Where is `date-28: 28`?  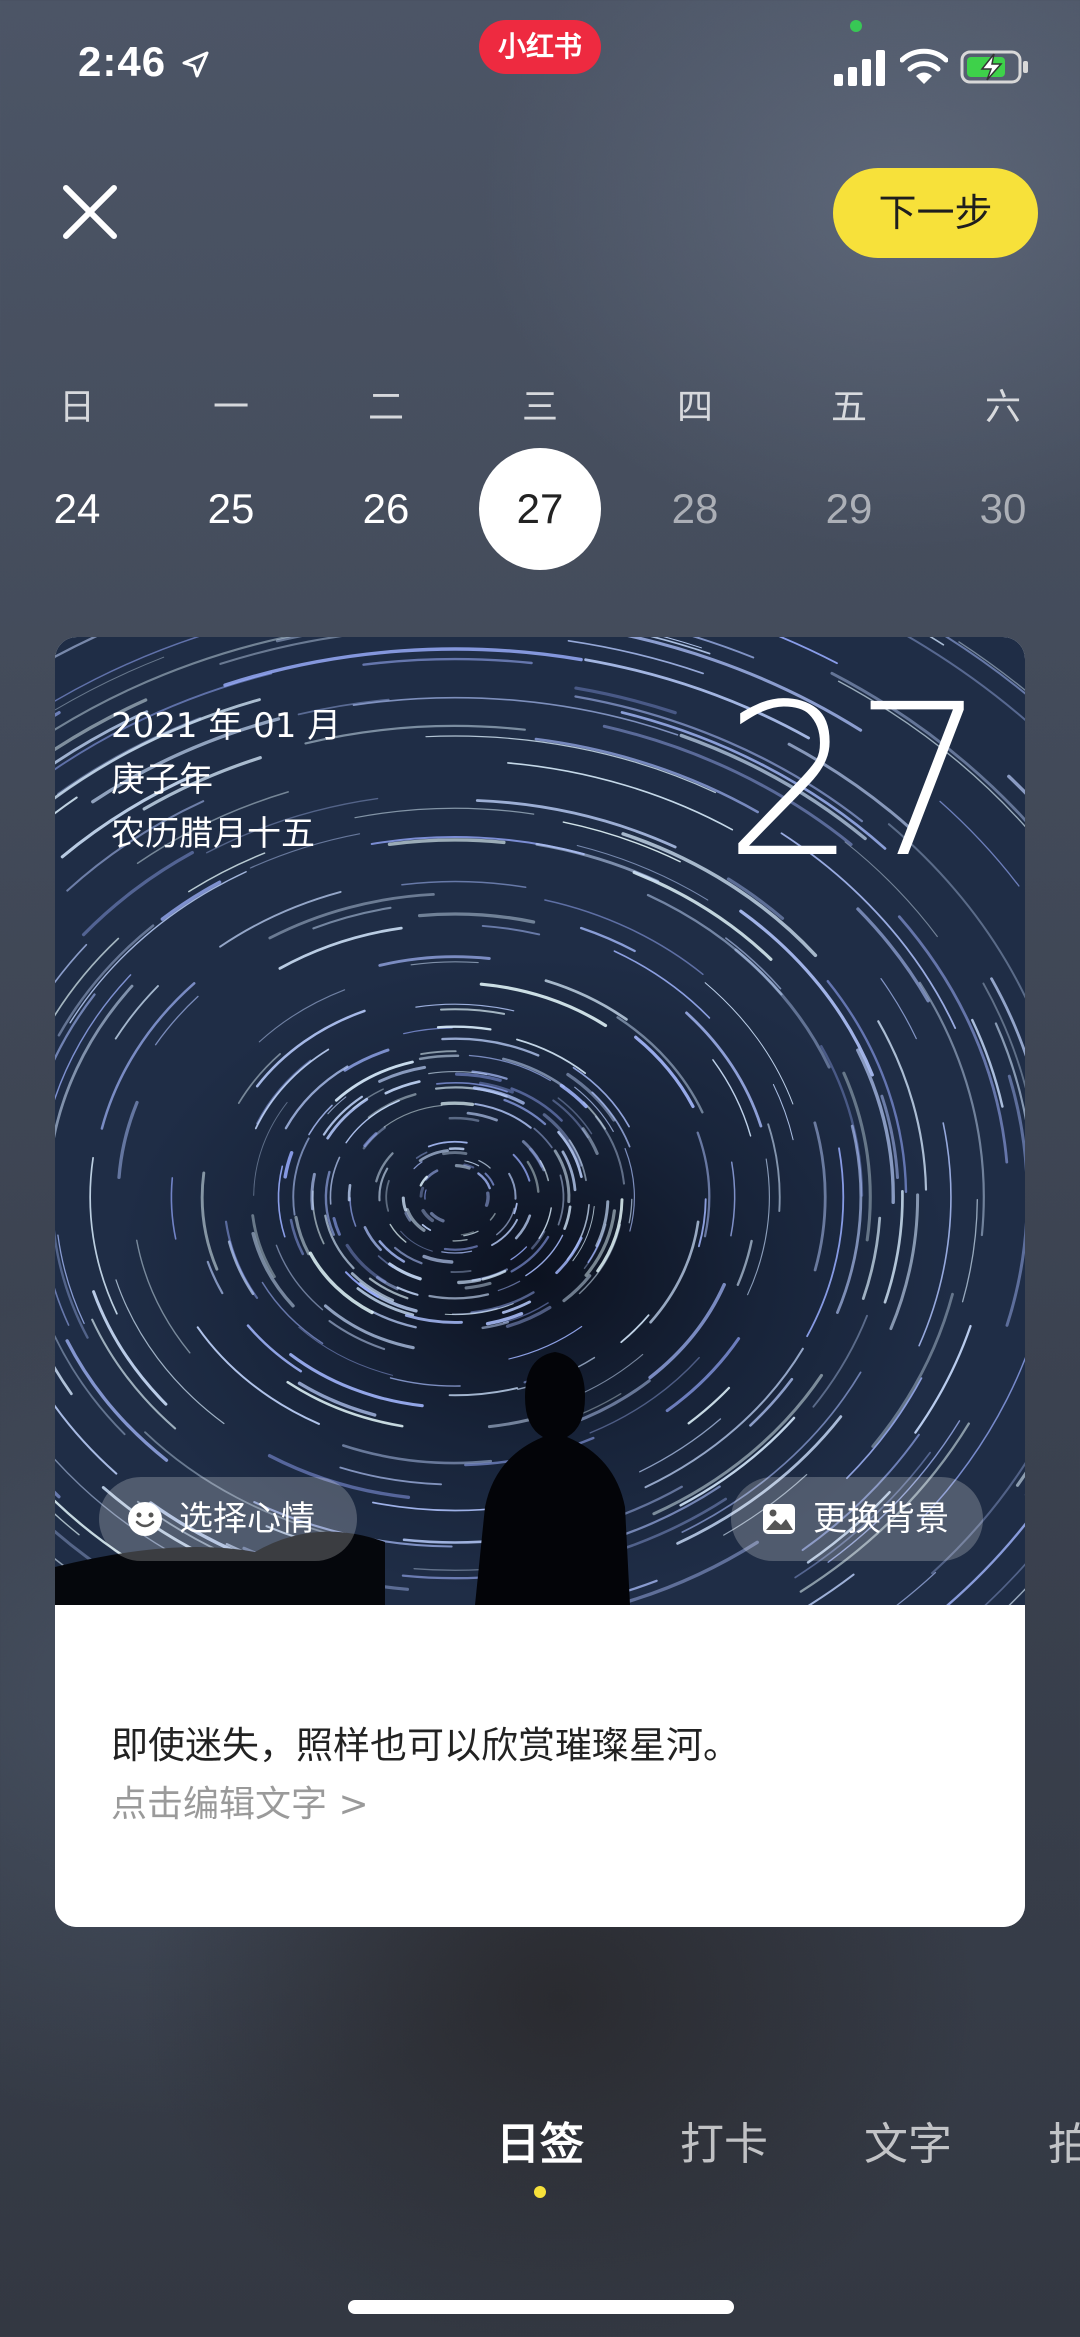 date-28: 28 is located at coordinates (695, 509).